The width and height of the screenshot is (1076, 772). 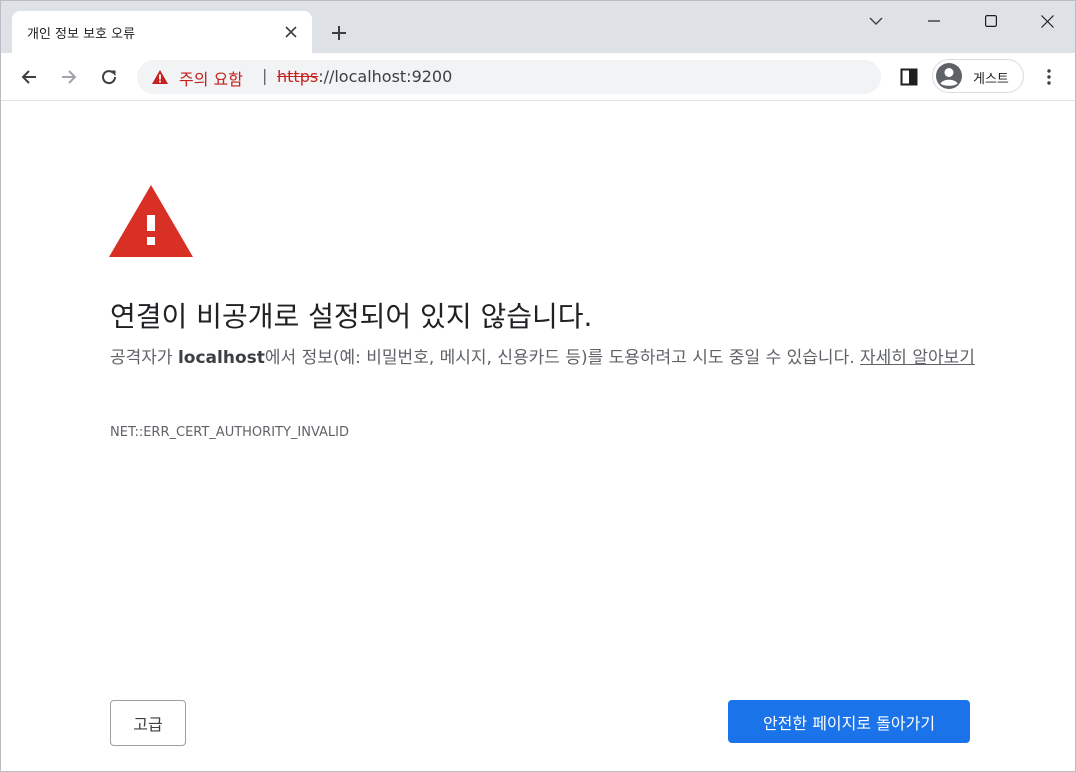 I want to click on more-vert-icon, so click(x=1049, y=77).